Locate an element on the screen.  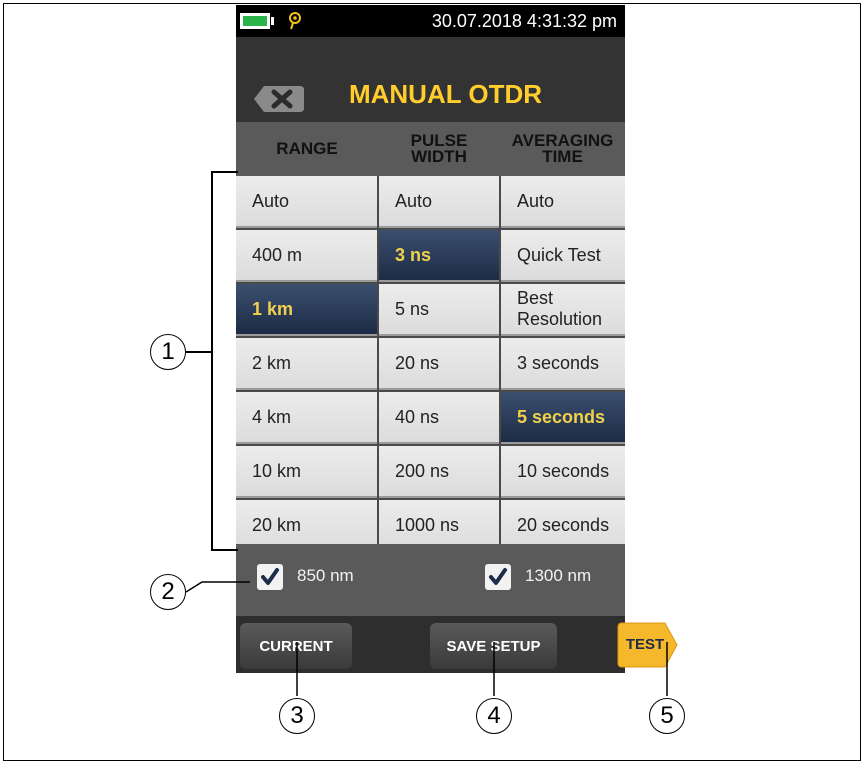
callout-2: 2 is located at coordinates (168, 592).